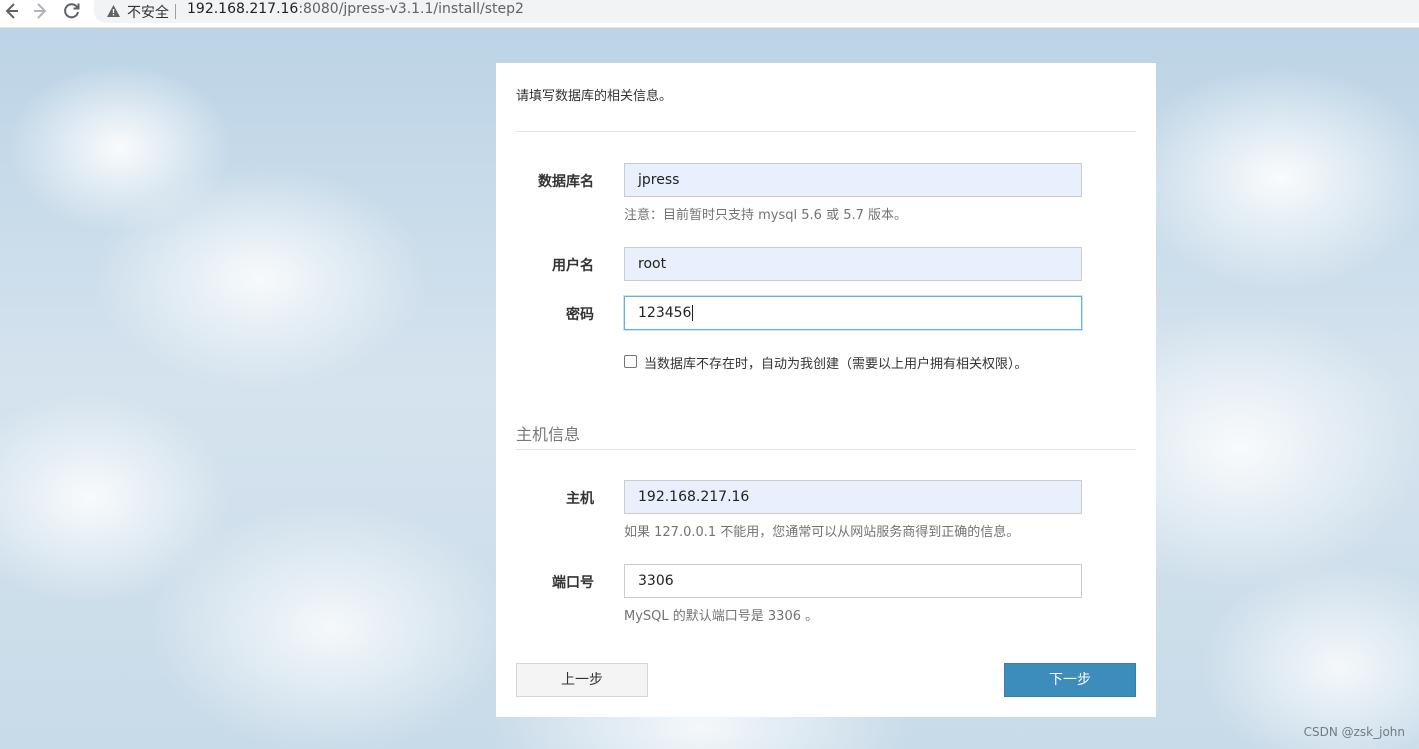  I want to click on port-label: 端口号, so click(573, 583).